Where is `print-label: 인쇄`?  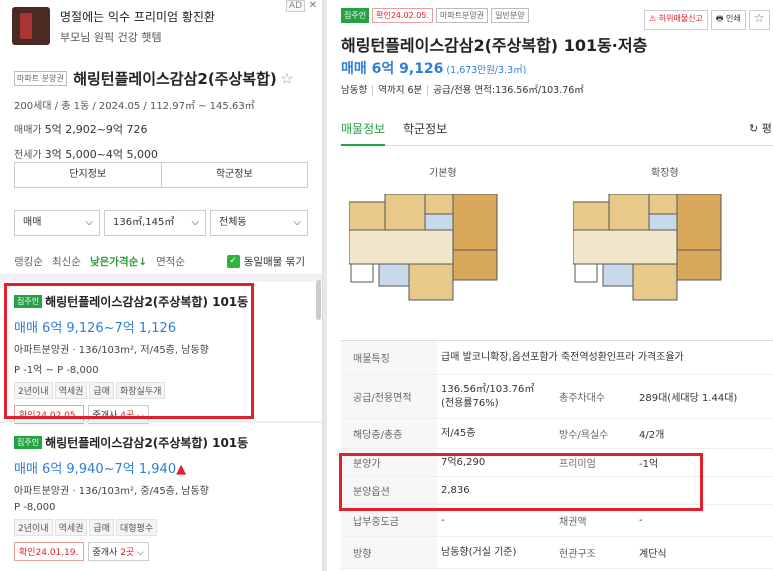 print-label: 인쇄 is located at coordinates (733, 18).